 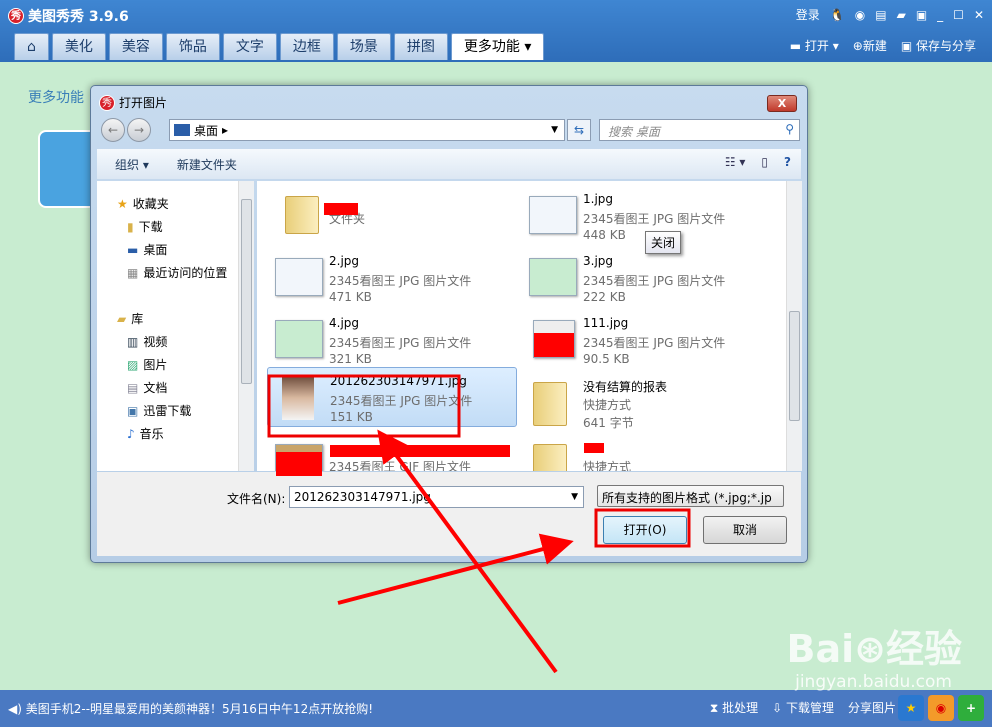 I want to click on add-icon: +, so click(x=971, y=708).